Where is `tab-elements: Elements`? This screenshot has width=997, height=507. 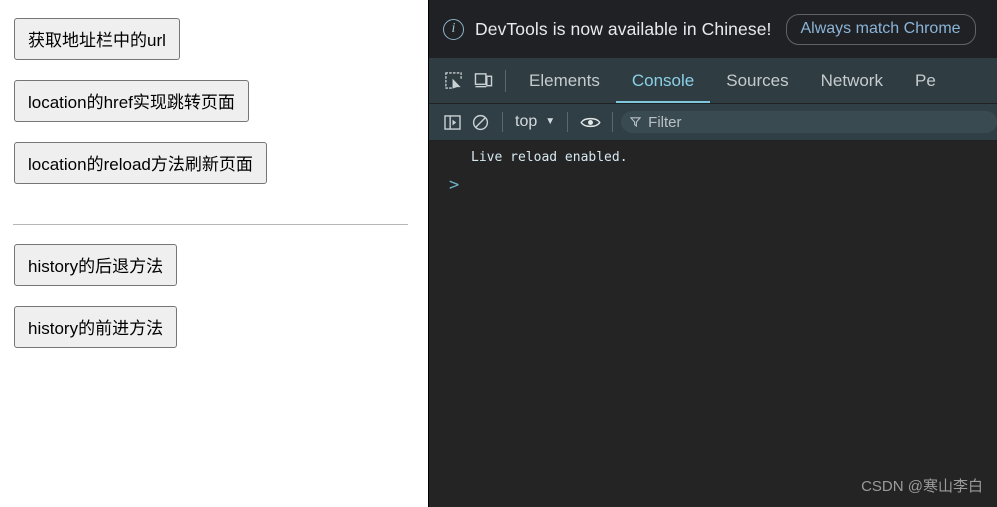 tab-elements: Elements is located at coordinates (564, 80).